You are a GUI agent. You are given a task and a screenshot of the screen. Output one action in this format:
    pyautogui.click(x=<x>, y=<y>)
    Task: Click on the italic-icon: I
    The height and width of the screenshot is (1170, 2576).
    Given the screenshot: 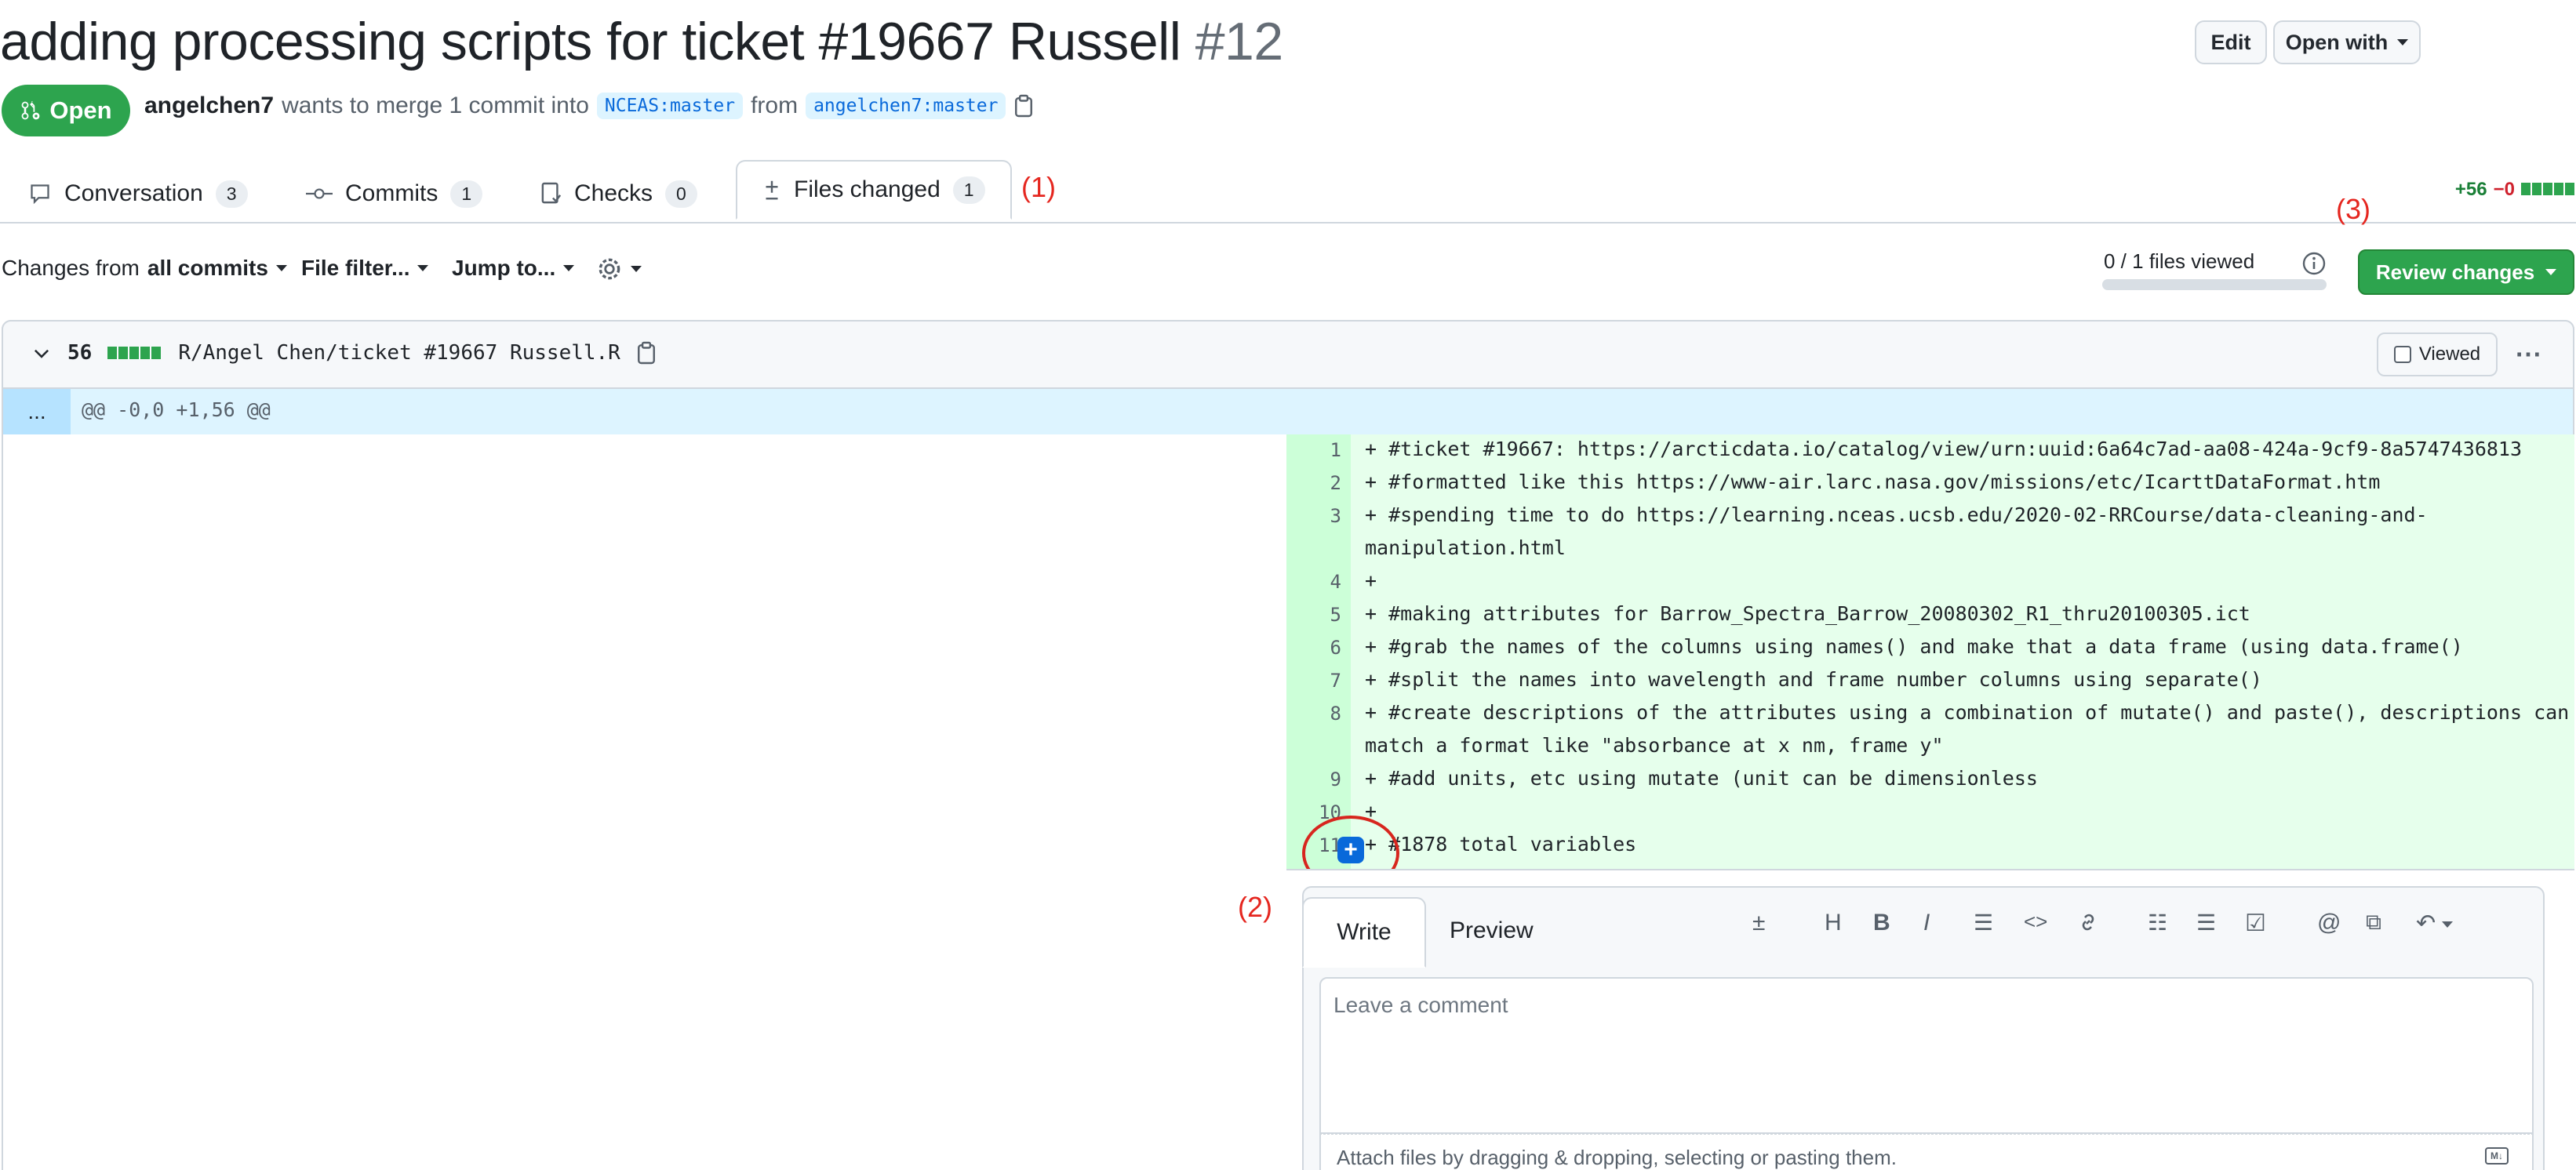 What is the action you would take?
    pyautogui.click(x=1926, y=923)
    